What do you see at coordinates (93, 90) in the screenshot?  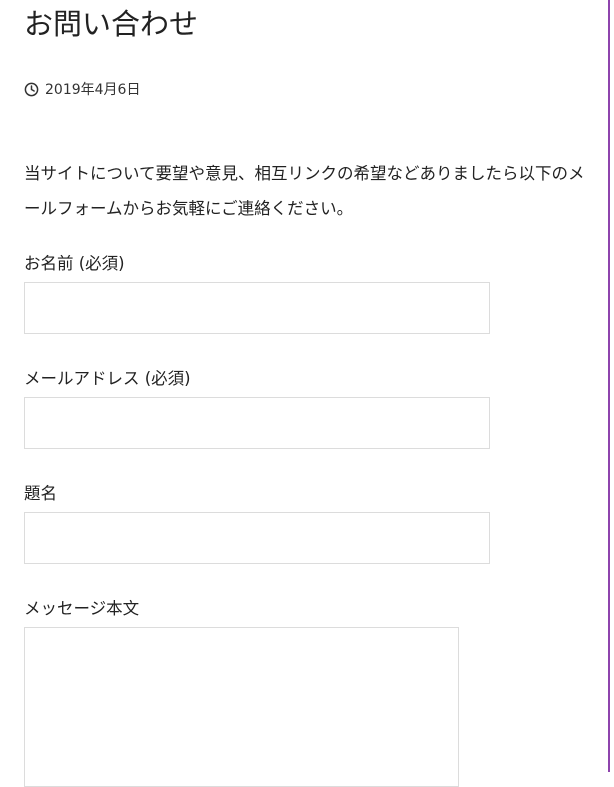 I see `post-date-text: 2019年4月6日` at bounding box center [93, 90].